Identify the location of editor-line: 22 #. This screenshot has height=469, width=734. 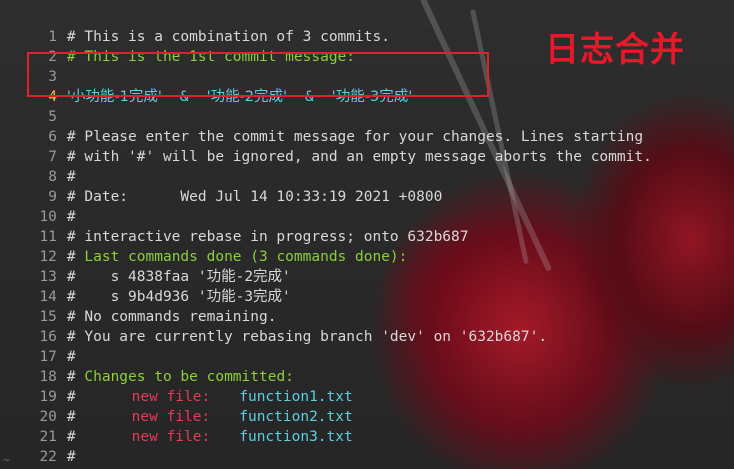
(37, 446).